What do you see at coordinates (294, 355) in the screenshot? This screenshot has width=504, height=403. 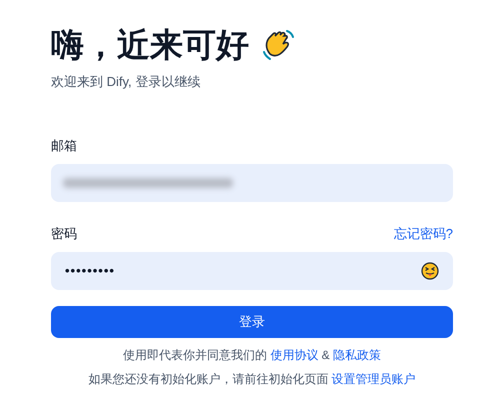 I see `terms-link: 使用协议` at bounding box center [294, 355].